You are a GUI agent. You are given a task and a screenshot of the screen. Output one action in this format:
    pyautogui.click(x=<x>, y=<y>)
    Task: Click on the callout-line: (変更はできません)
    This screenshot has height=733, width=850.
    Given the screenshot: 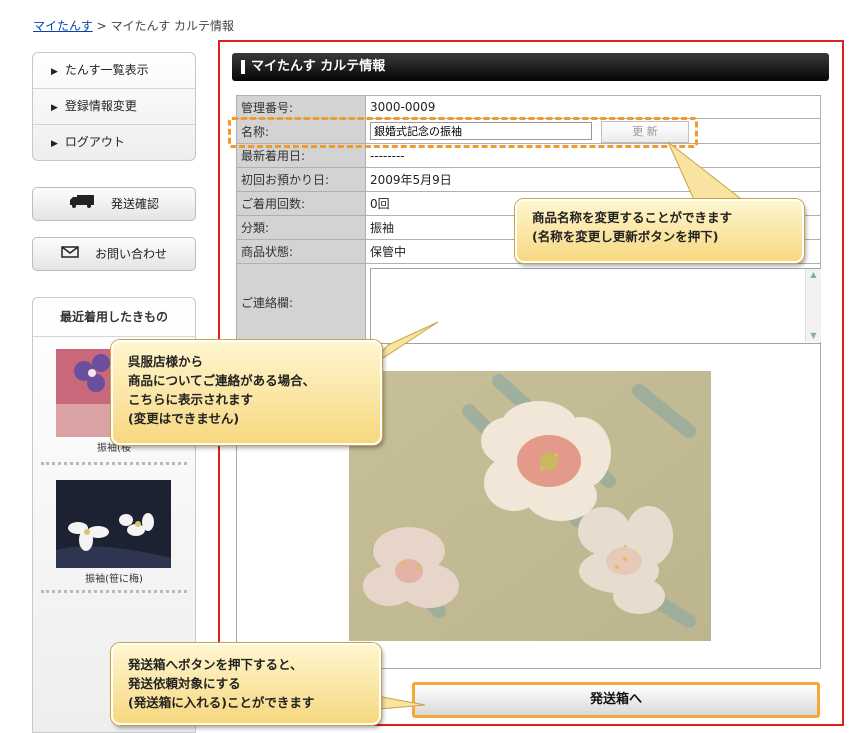 What is the action you would take?
    pyautogui.click(x=184, y=418)
    